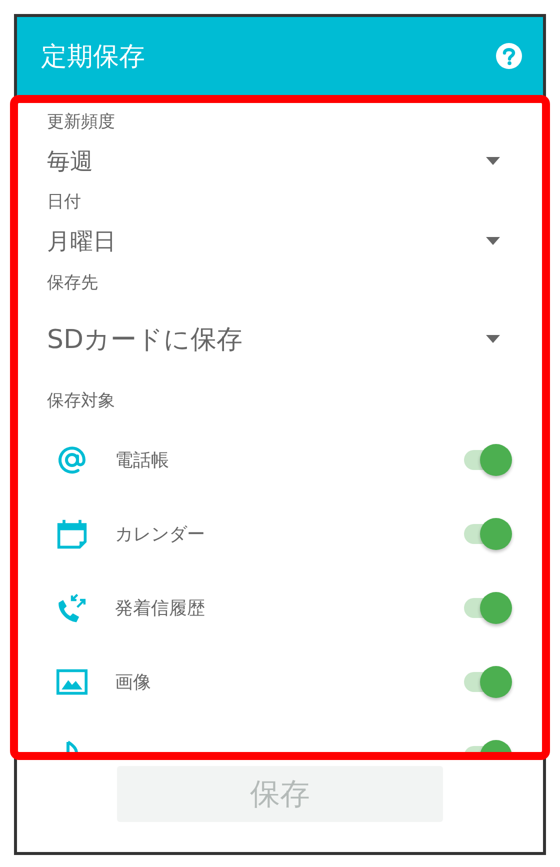 The height and width of the screenshot is (867, 560). Describe the element at coordinates (64, 201) in the screenshot. I see `field-label: 日付` at that location.